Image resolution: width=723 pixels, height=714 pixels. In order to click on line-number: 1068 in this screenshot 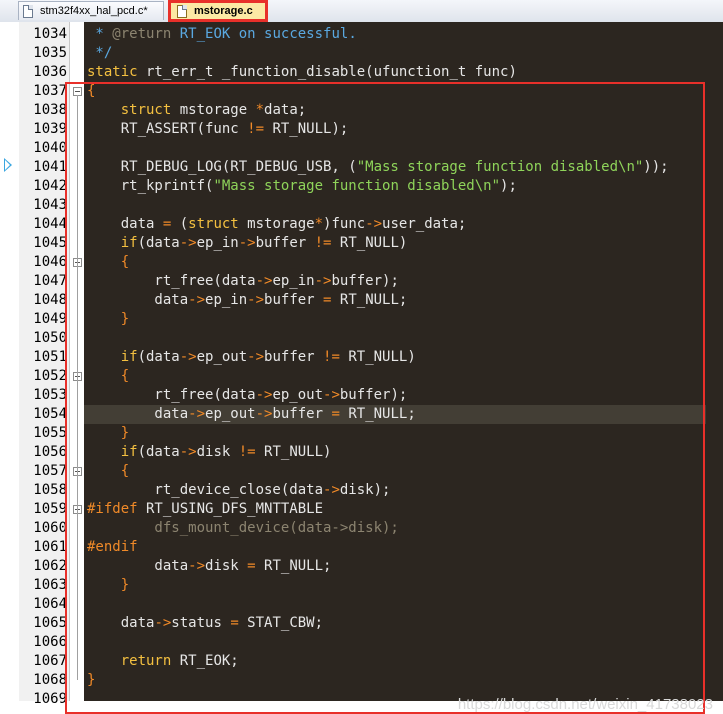, I will do `click(50, 680)`.